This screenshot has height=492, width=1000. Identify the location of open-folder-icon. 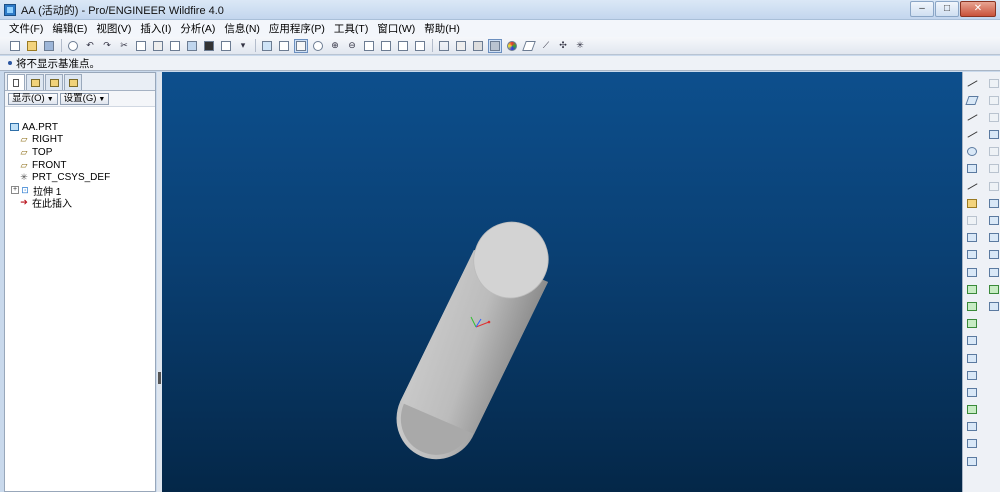
(32, 46).